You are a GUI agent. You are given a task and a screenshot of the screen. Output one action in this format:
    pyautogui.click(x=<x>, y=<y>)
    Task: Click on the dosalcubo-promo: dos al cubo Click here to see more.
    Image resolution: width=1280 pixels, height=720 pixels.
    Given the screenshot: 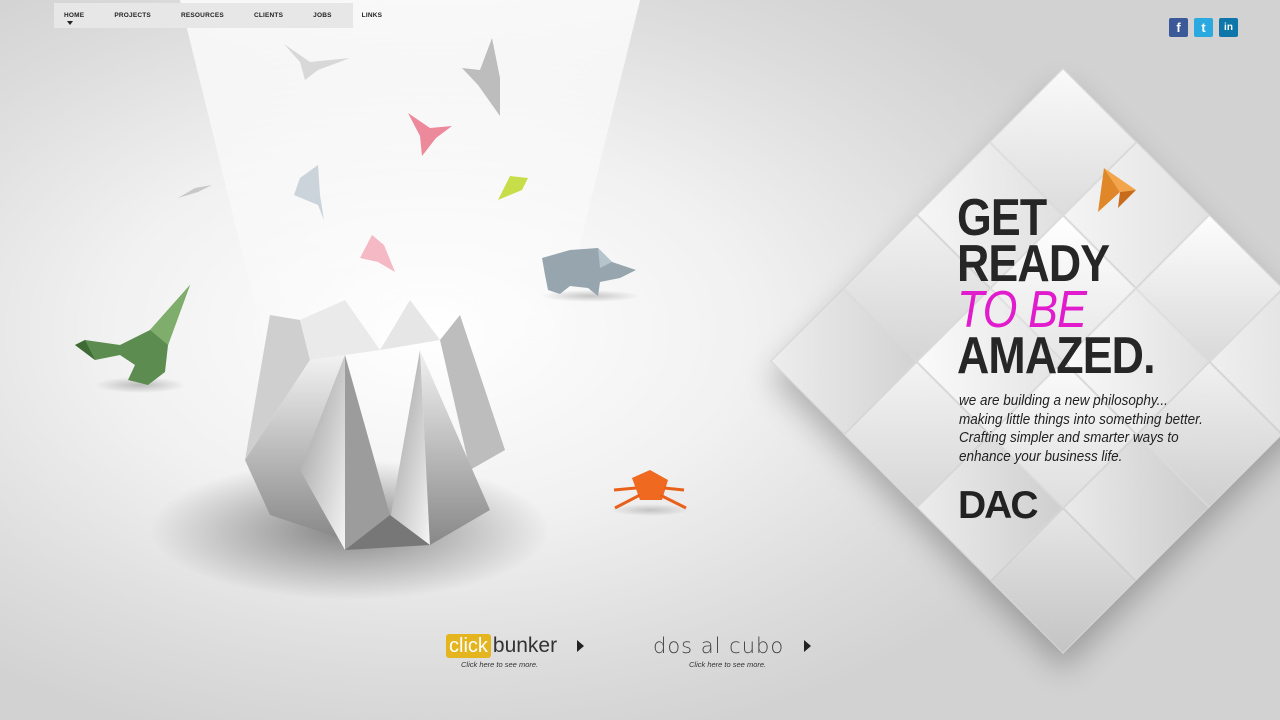 What is the action you would take?
    pyautogui.click(x=732, y=651)
    